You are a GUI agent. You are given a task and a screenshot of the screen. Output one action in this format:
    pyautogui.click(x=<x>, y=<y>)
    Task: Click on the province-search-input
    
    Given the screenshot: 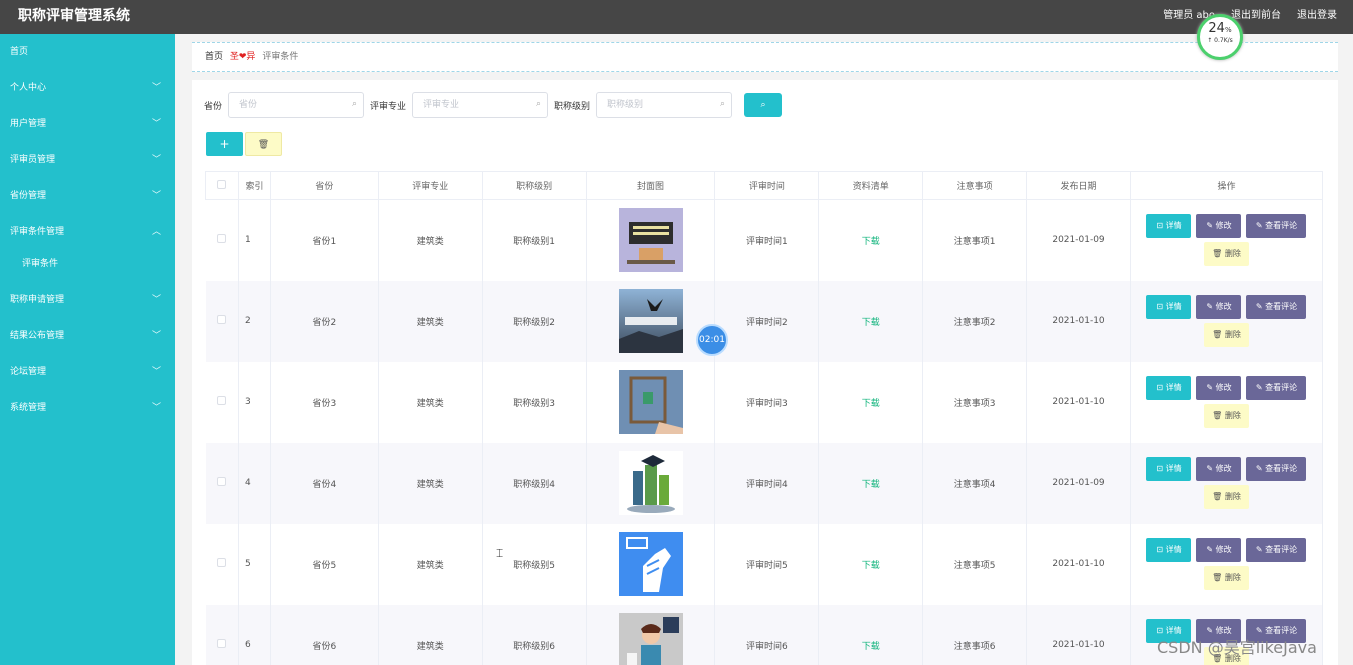 What is the action you would take?
    pyautogui.click(x=296, y=105)
    